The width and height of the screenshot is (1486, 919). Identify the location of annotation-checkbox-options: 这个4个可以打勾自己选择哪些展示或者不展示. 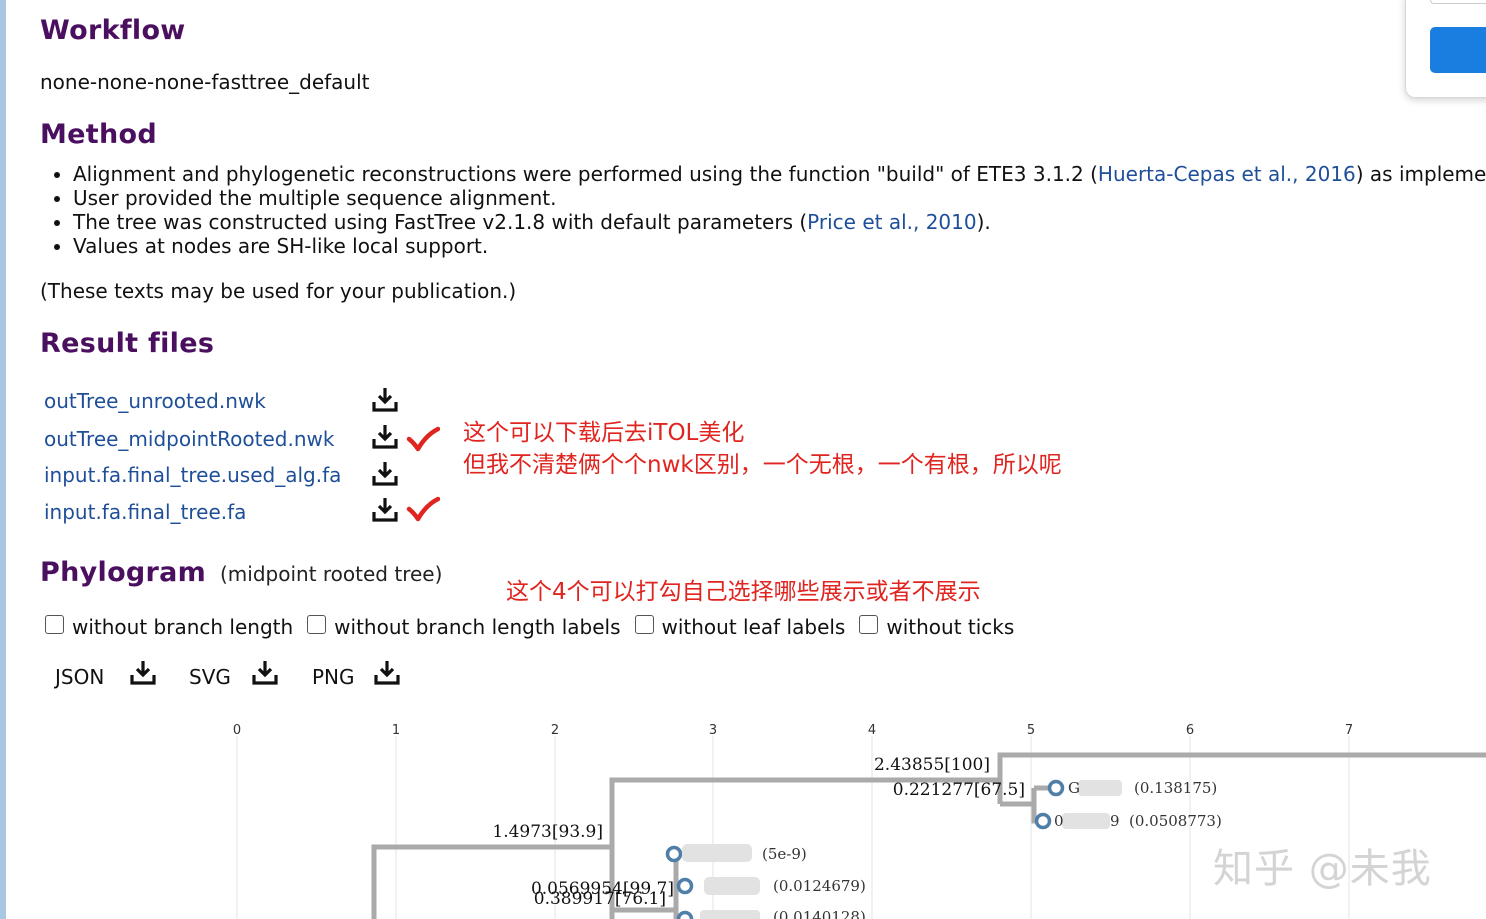
(743, 592).